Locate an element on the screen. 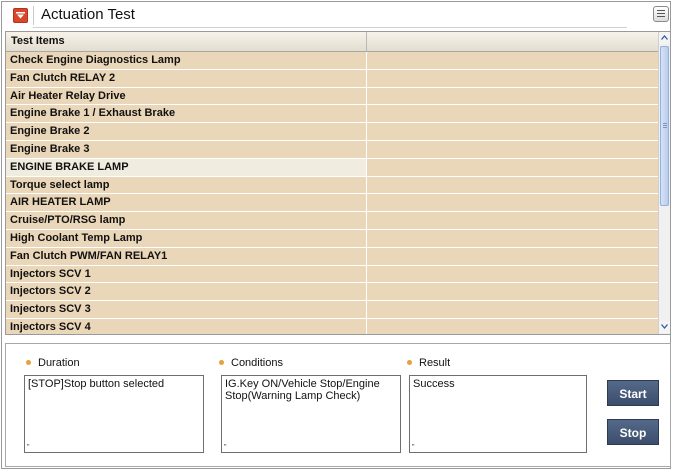  start-button: Start is located at coordinates (633, 393).